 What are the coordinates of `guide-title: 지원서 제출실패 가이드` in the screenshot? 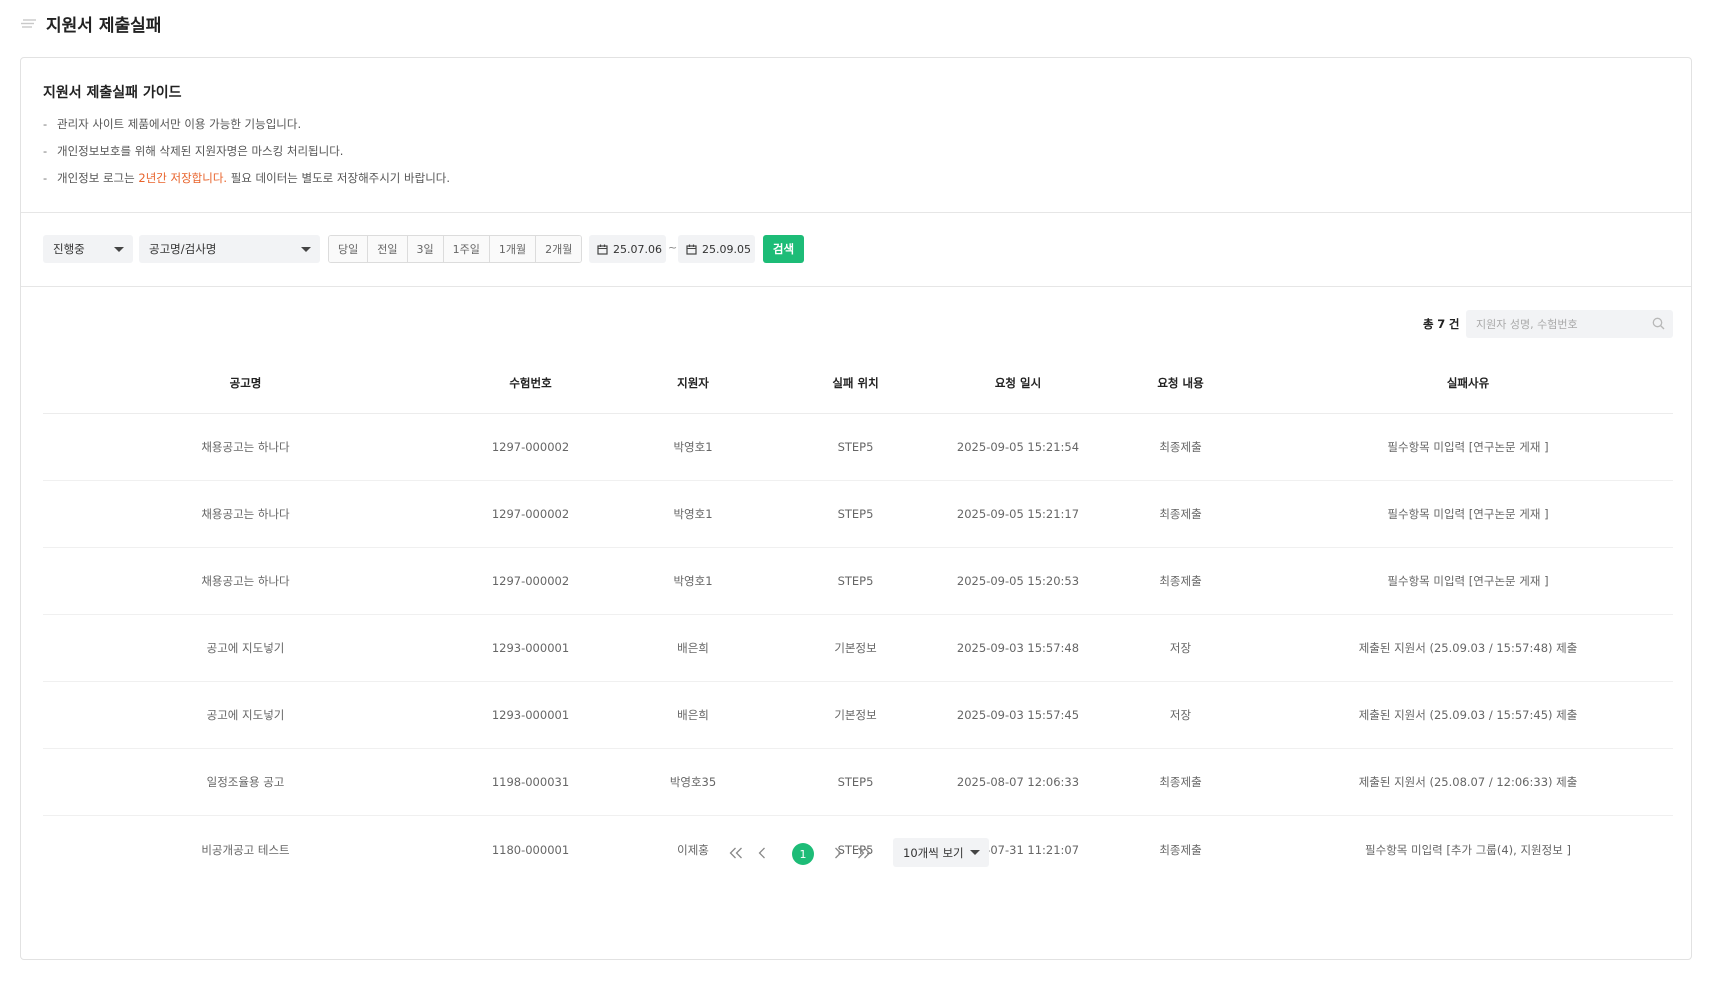 It's located at (112, 93).